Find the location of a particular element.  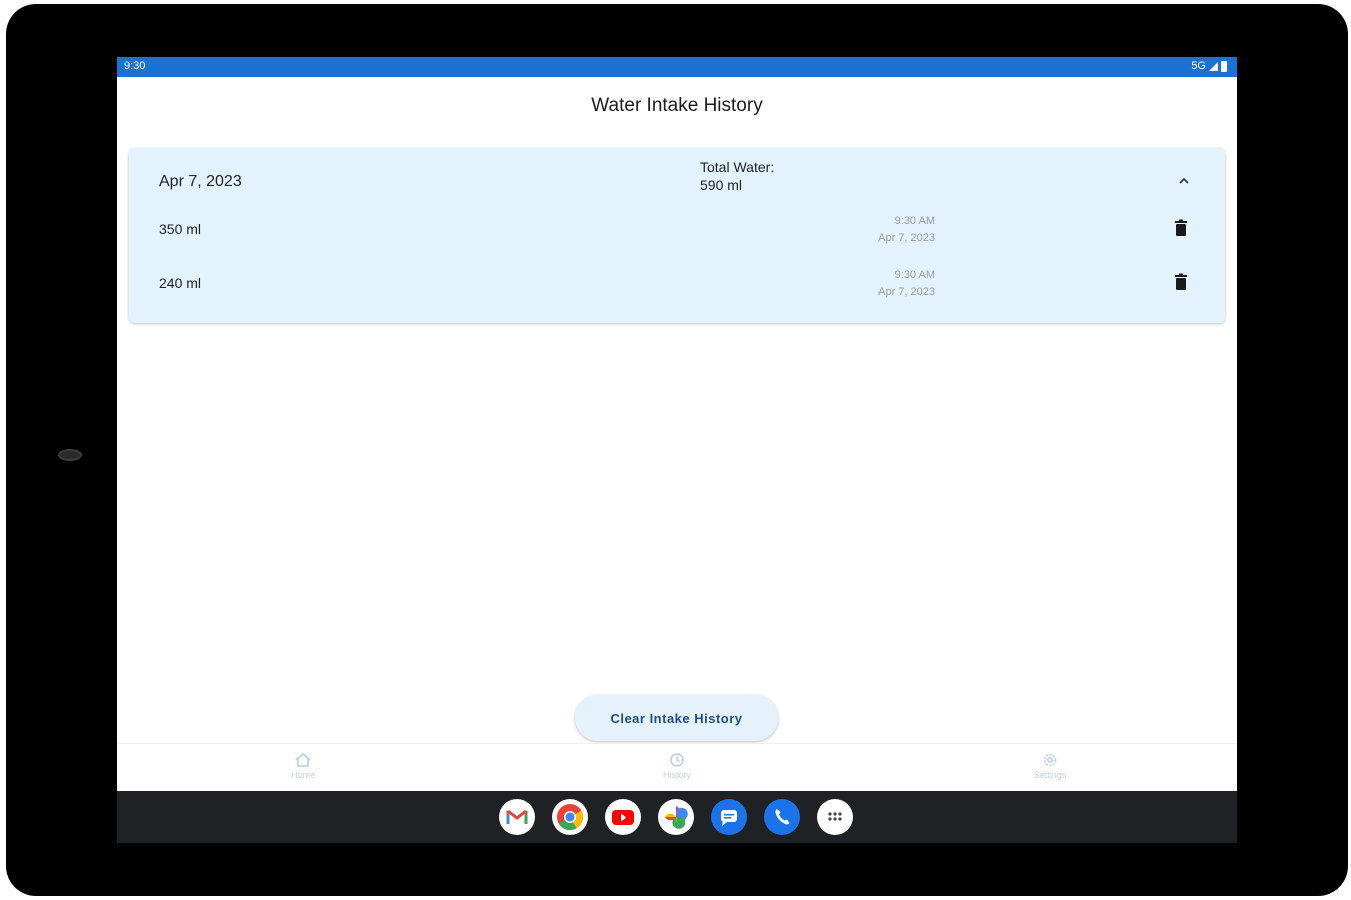

home-icon is located at coordinates (303, 760).